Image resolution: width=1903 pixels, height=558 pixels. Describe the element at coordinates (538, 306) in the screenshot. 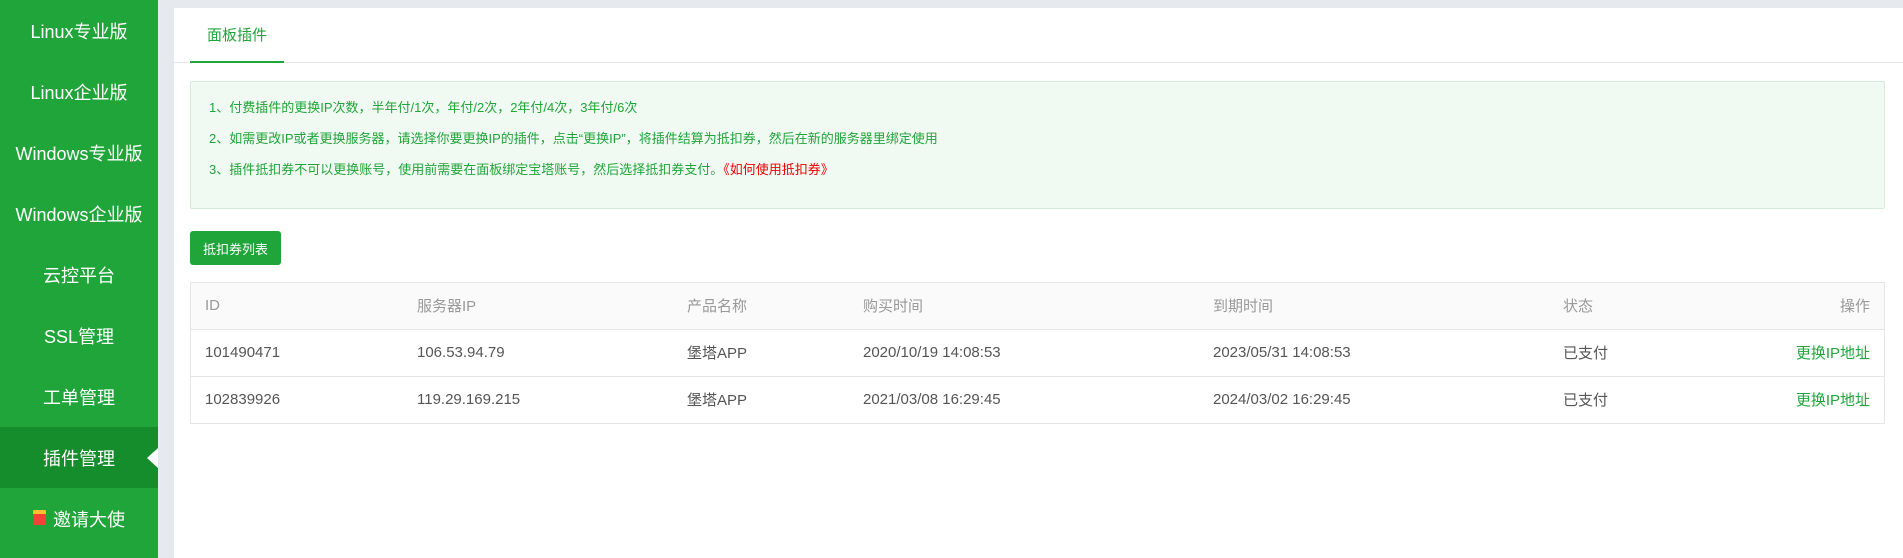

I see `header-server-ip: 服务器IP` at that location.